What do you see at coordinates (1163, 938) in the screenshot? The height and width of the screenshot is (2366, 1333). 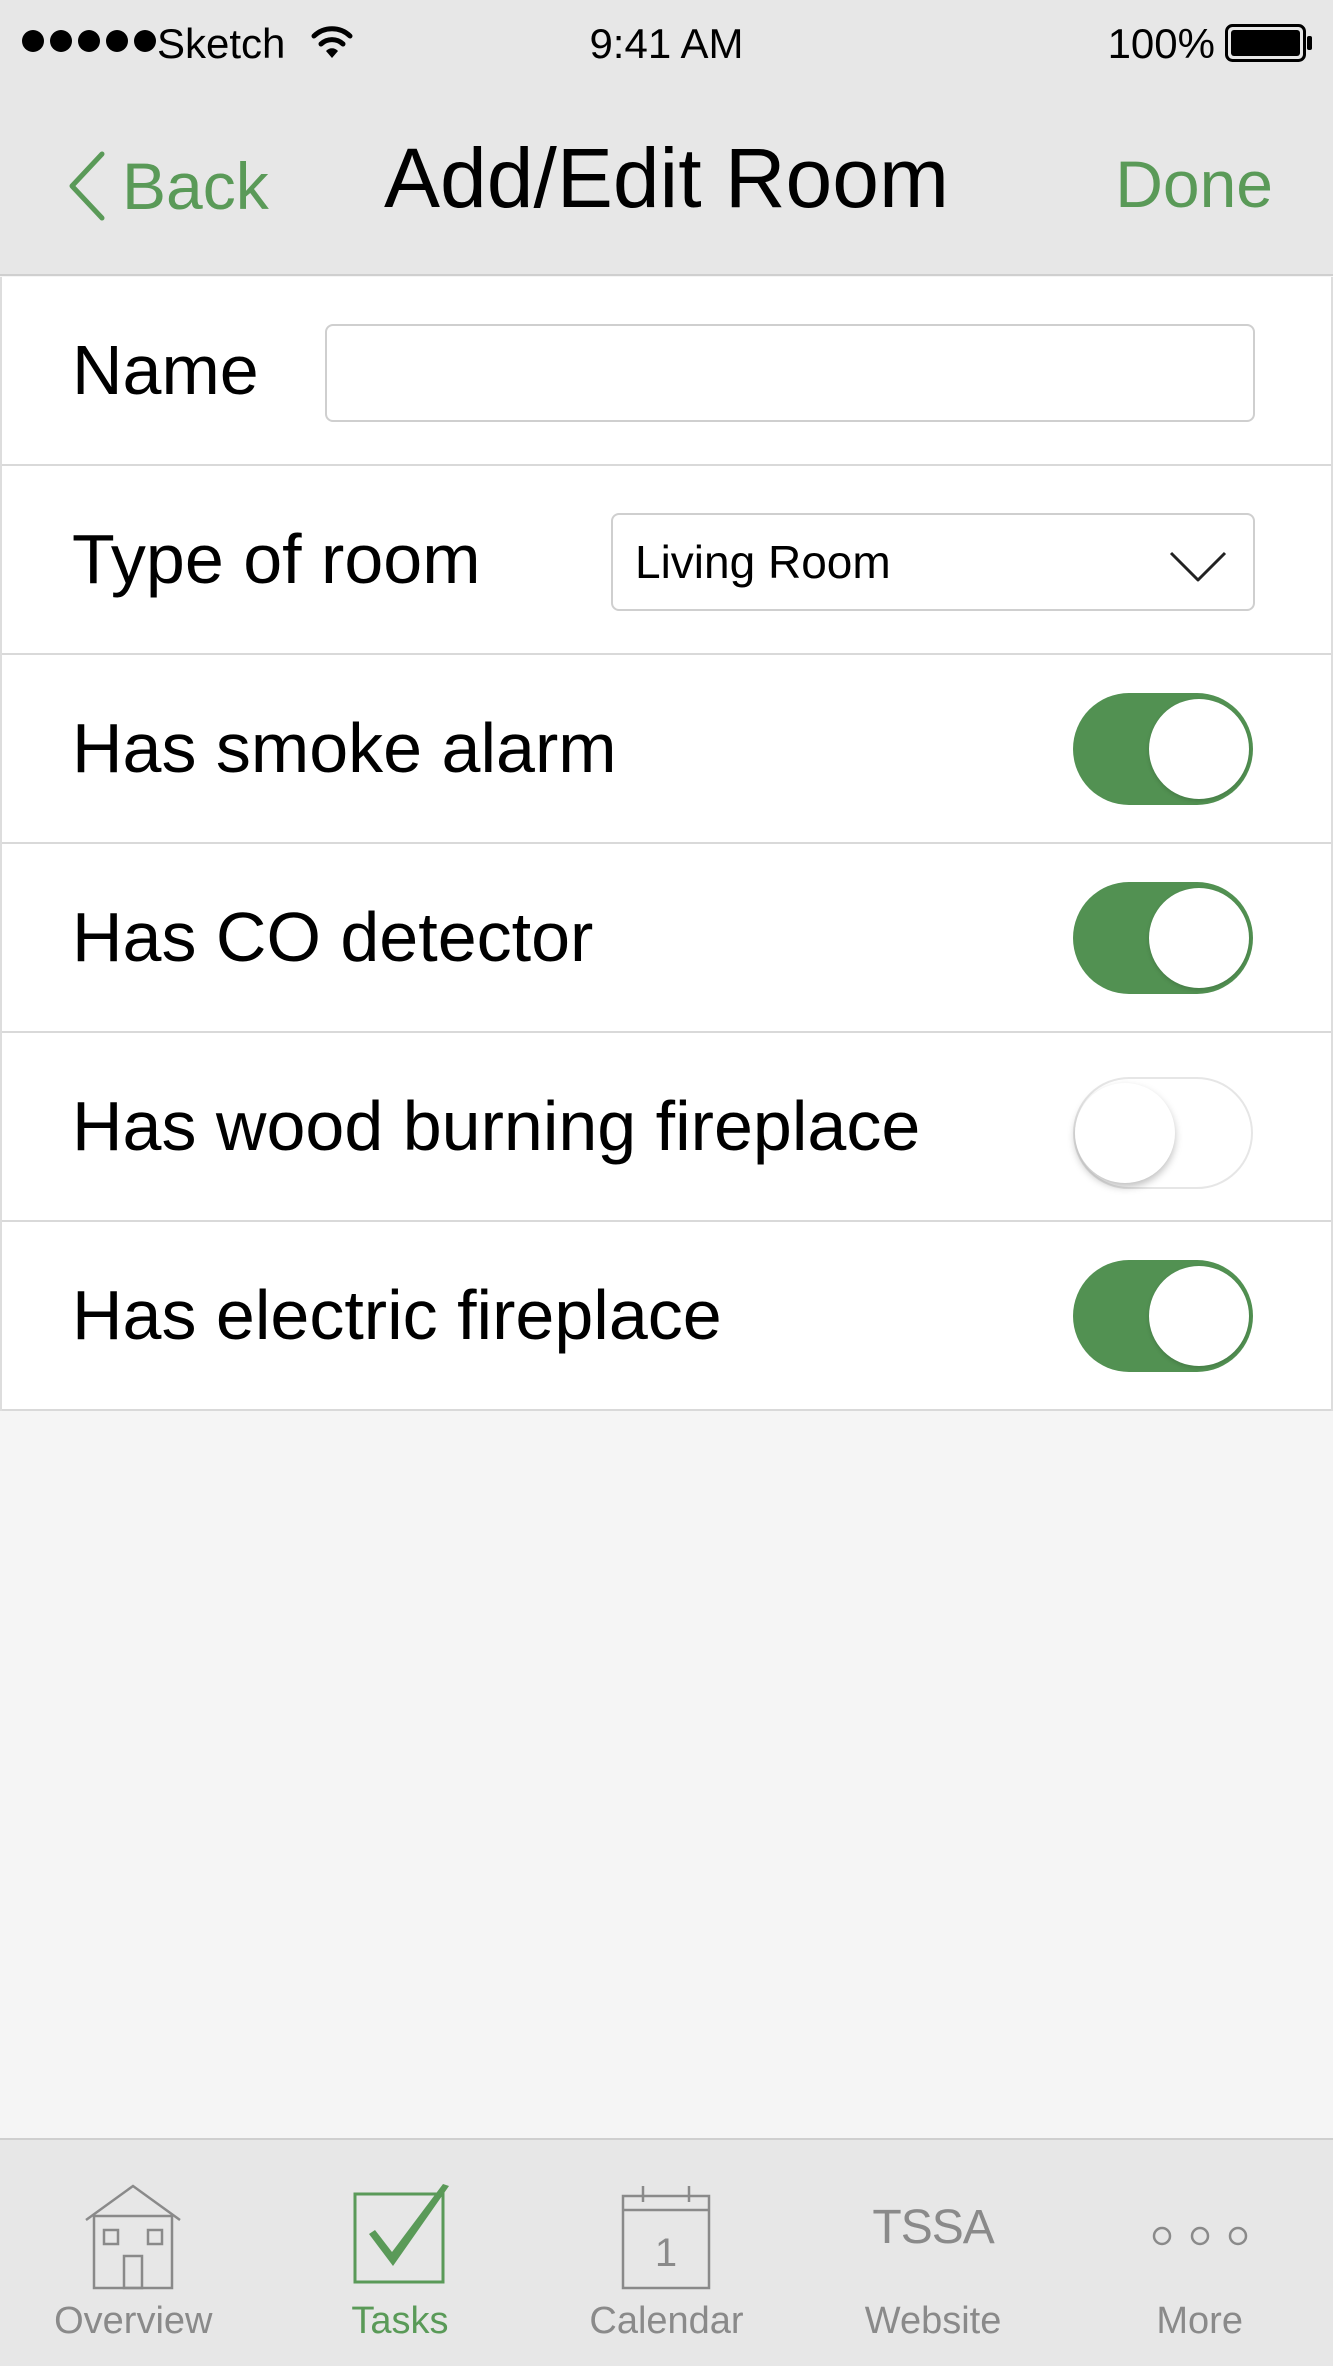 I see `co-detector-toggle` at bounding box center [1163, 938].